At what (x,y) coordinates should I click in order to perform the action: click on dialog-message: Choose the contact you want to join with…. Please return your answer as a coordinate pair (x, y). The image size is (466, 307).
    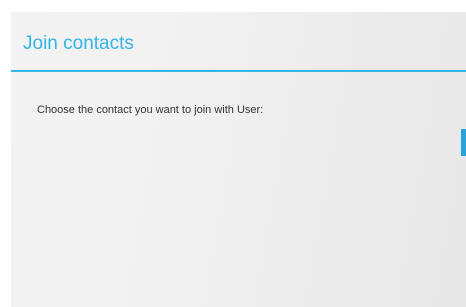
    Looking at the image, I should click on (150, 110).